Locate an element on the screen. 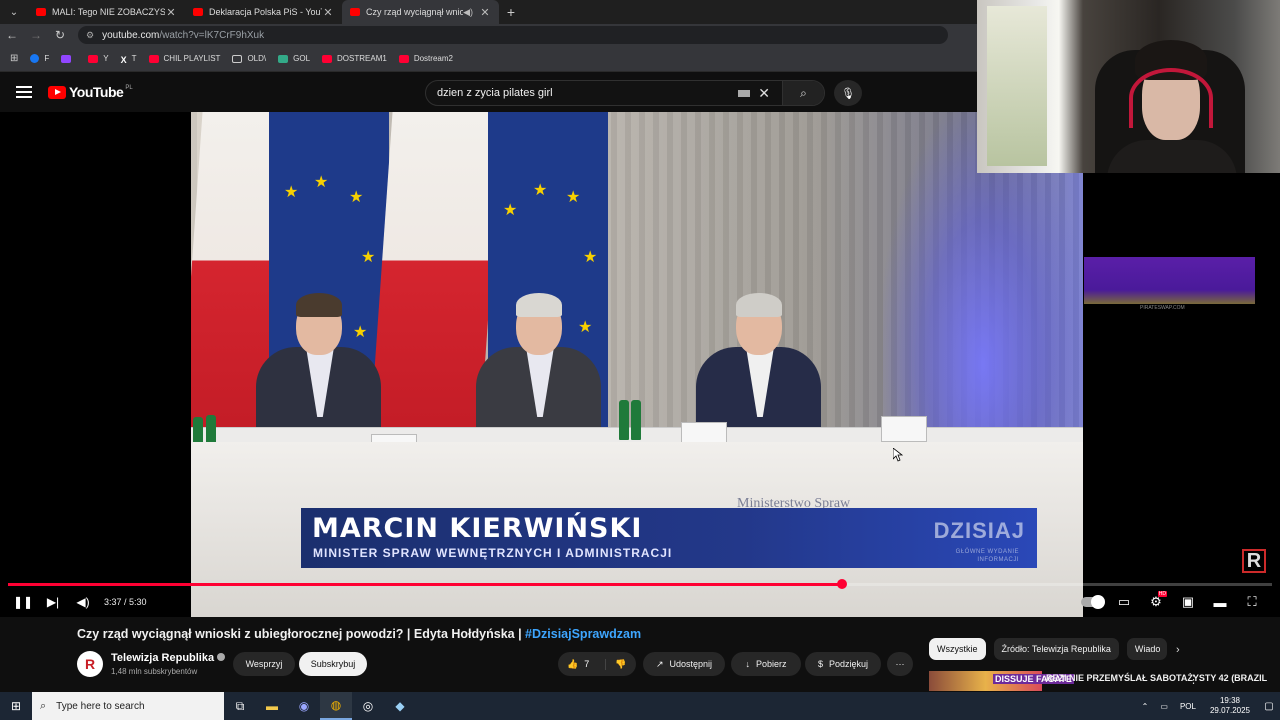 This screenshot has width=1280, height=720. chip-source: Źródło: Telewizja Republika is located at coordinates (1056, 649).